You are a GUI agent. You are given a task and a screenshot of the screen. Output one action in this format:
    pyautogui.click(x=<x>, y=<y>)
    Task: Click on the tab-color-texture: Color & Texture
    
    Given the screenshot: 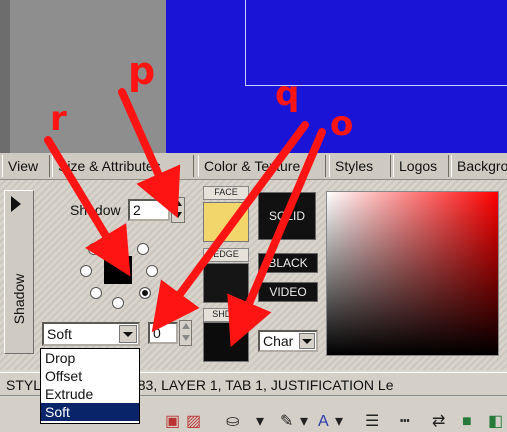 What is the action you would take?
    pyautogui.click(x=262, y=166)
    